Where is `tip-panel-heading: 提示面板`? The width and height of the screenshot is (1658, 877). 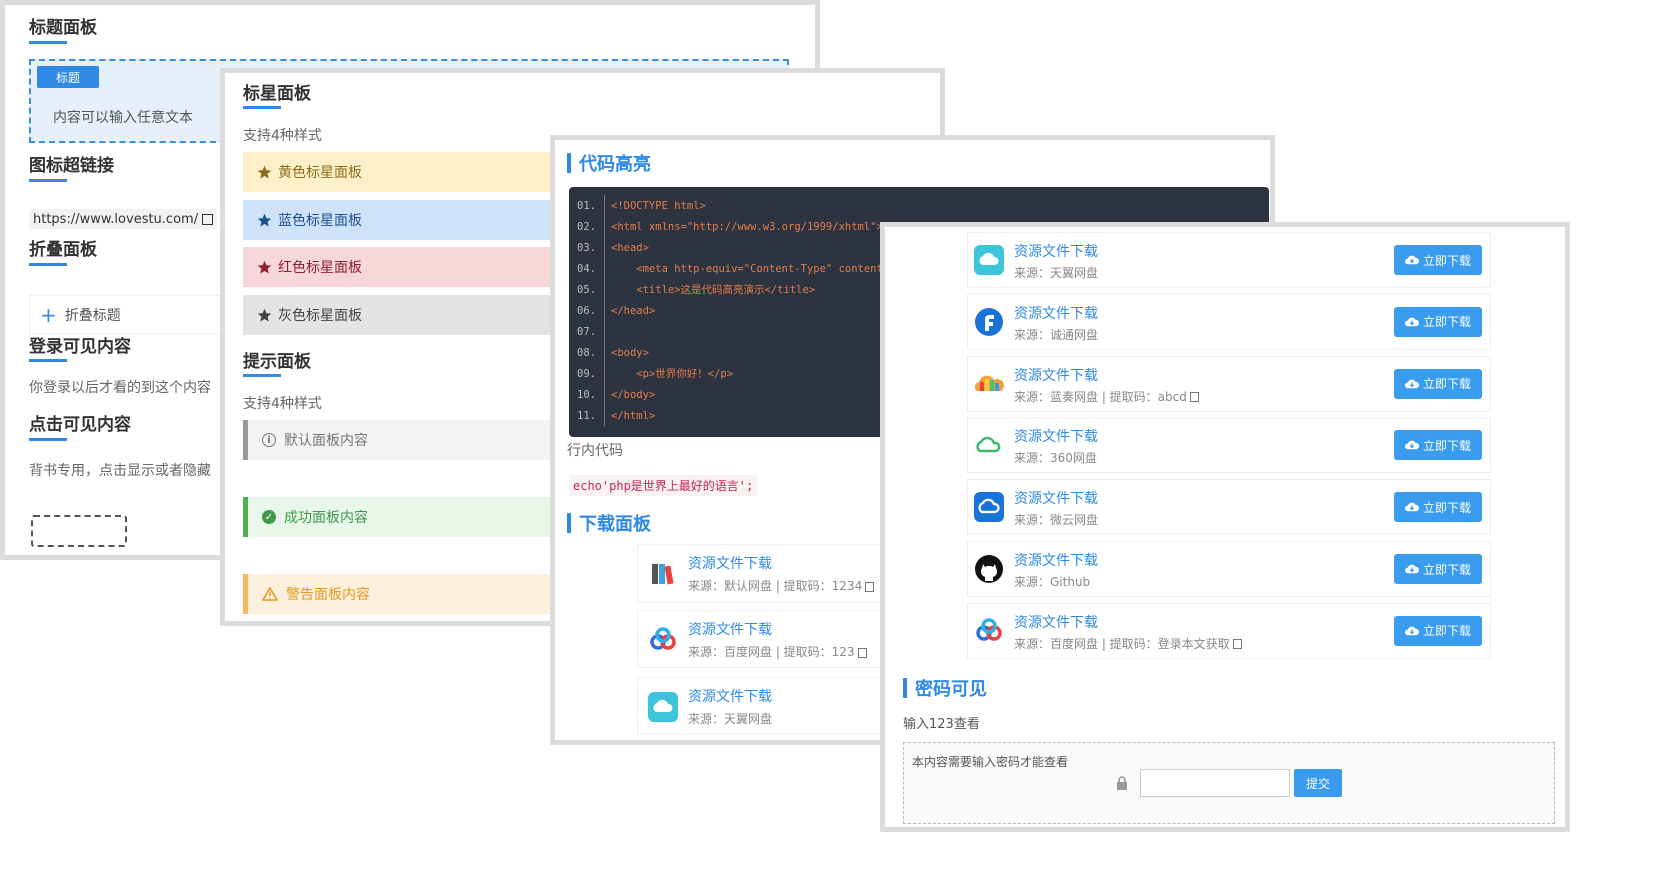 tip-panel-heading: 提示面板 is located at coordinates (277, 362).